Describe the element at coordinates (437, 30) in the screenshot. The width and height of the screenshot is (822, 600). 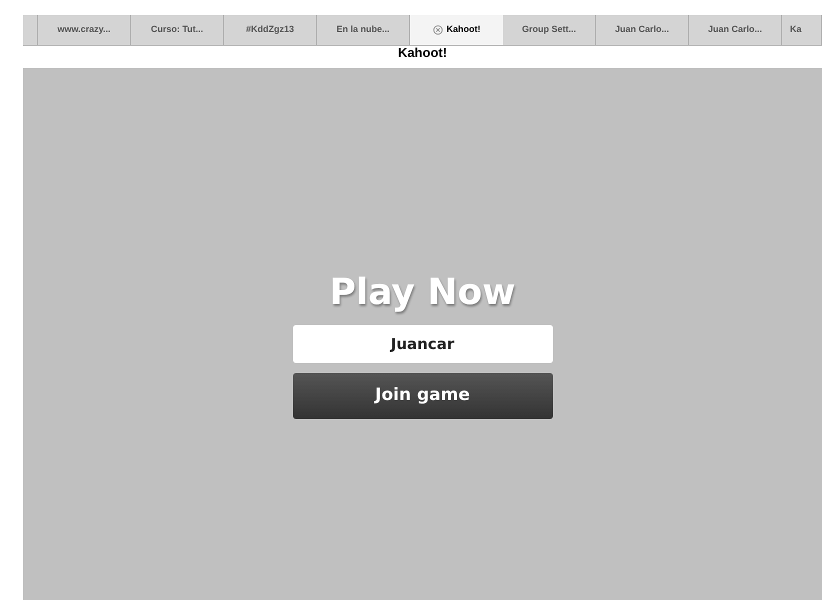
I see `close-icon` at that location.